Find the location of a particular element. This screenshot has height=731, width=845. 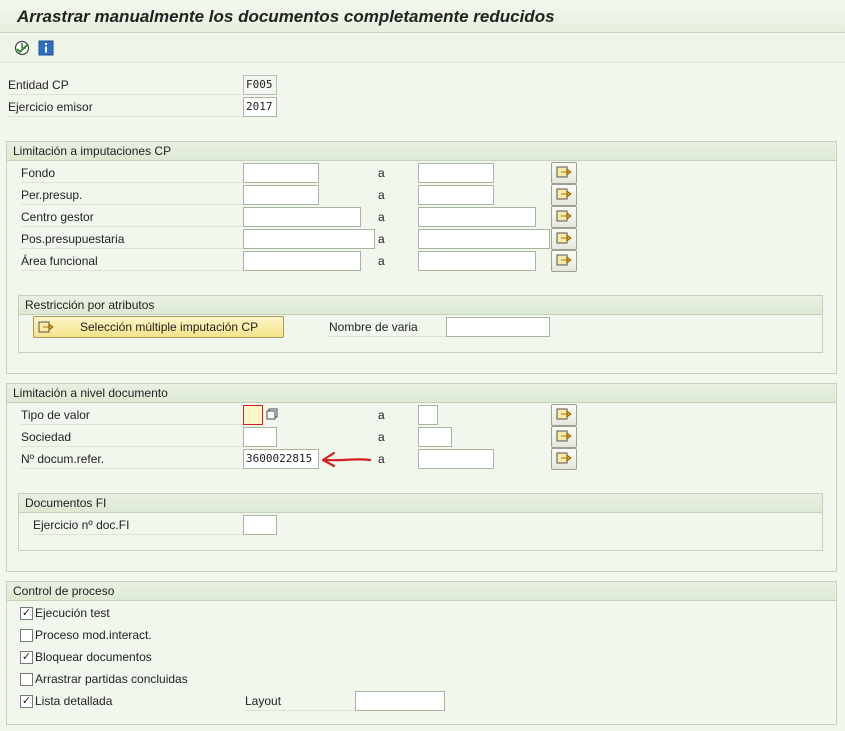

toolbar is located at coordinates (422, 48).